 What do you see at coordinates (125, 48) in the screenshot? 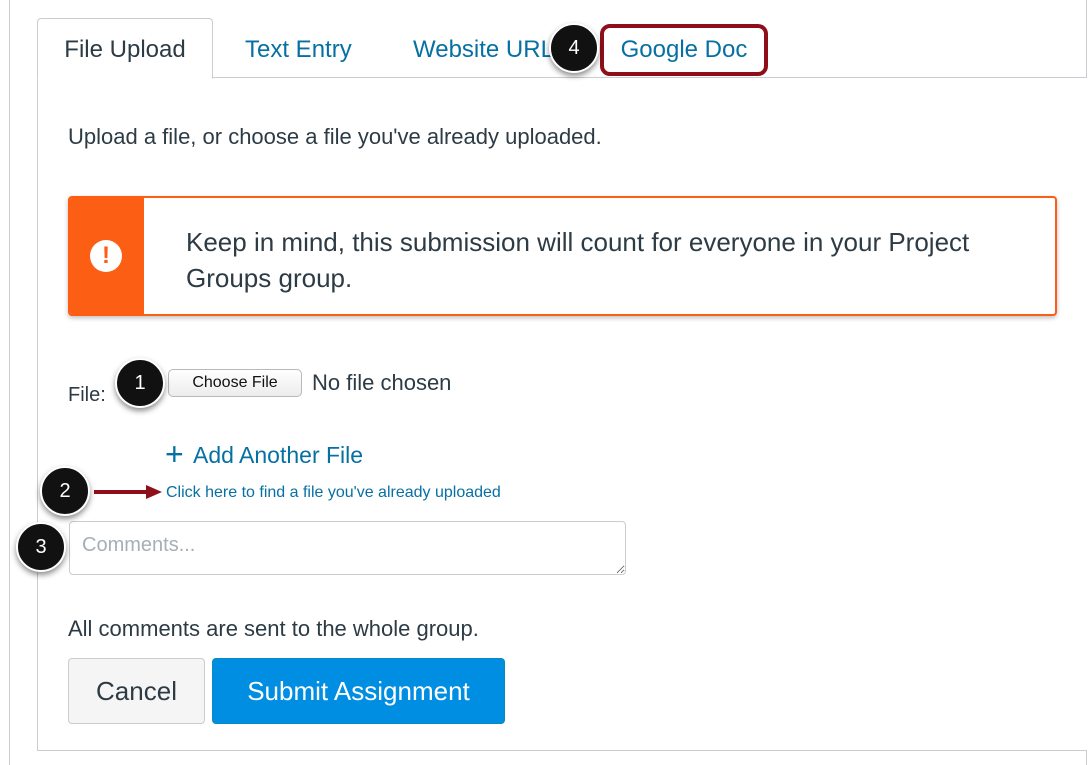
I see `tab-file-upload: File Upload` at bounding box center [125, 48].